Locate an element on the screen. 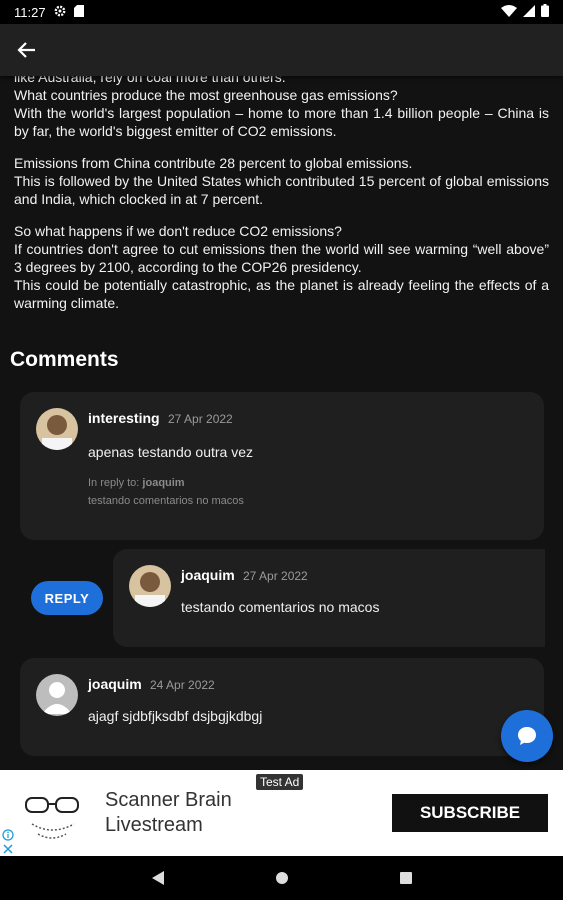 This screenshot has width=563, height=900. arrow-back-icon is located at coordinates (26, 50).